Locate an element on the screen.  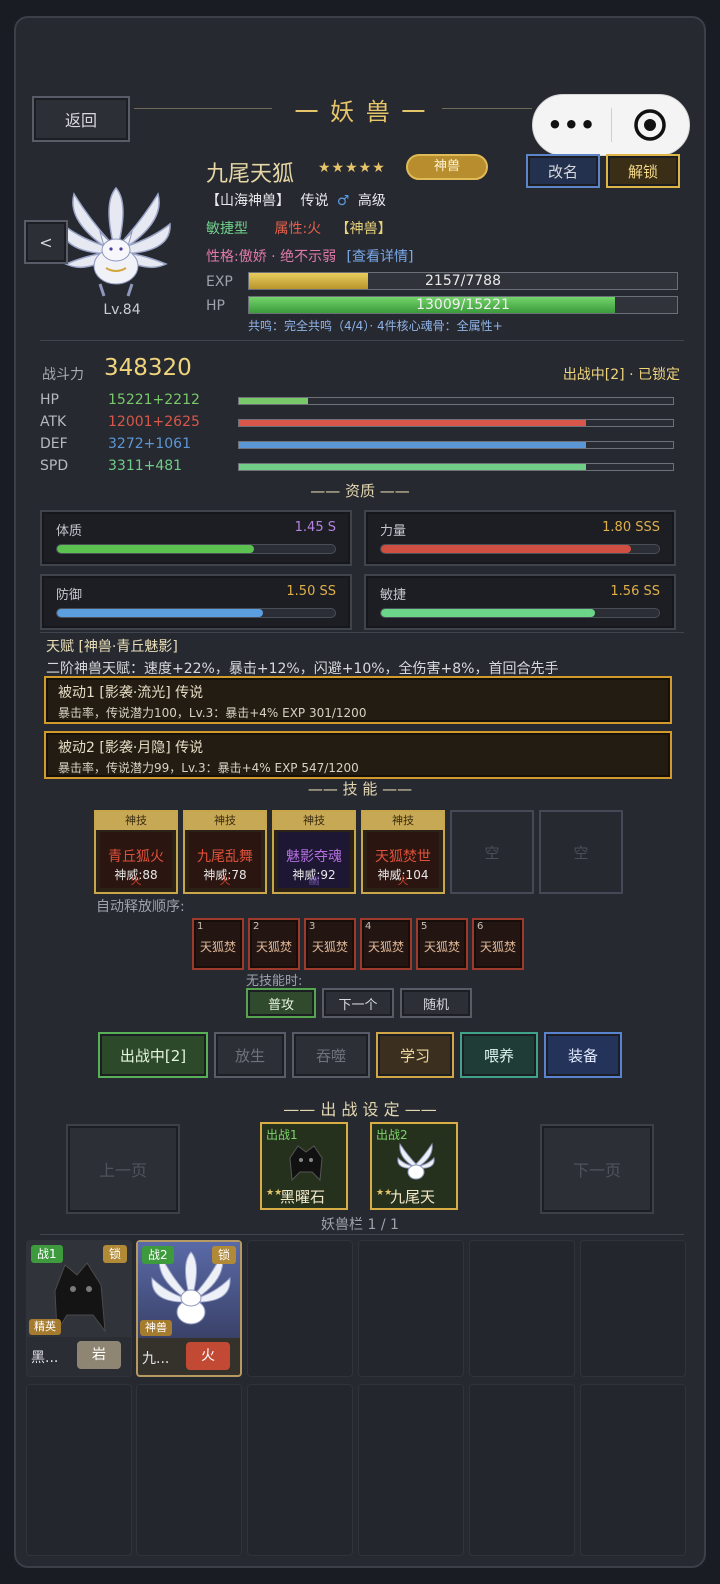
order-slot-6: 6 天狐焚 is located at coordinates (498, 944).